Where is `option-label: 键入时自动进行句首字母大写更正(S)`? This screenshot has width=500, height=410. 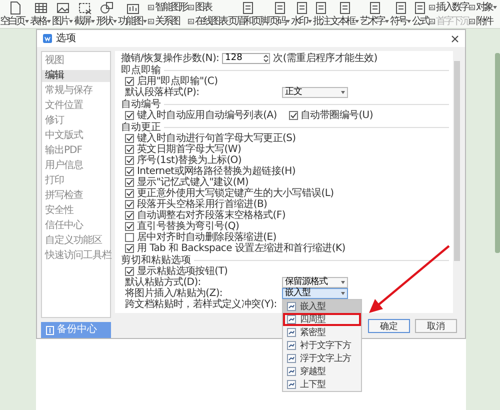 option-label: 键入时自动进行句首字母大写更正(S) is located at coordinates (216, 138).